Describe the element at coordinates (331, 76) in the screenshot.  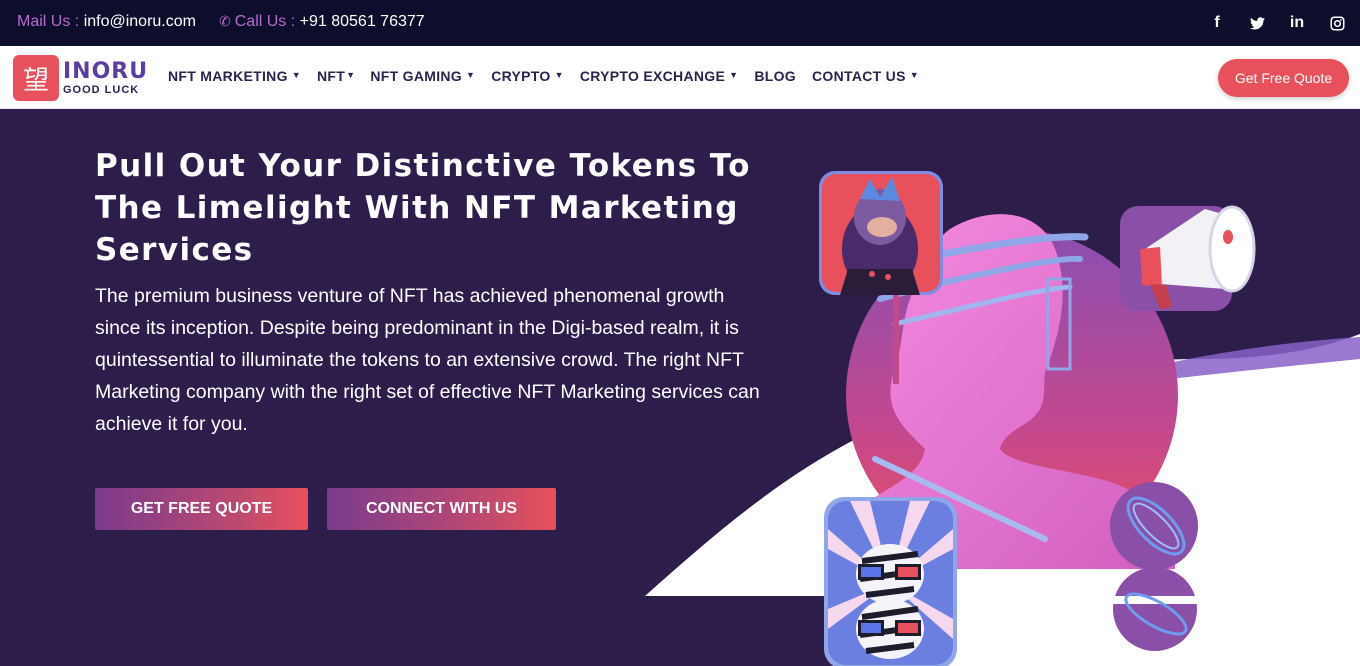
I see `nav-item-label: NFT` at that location.